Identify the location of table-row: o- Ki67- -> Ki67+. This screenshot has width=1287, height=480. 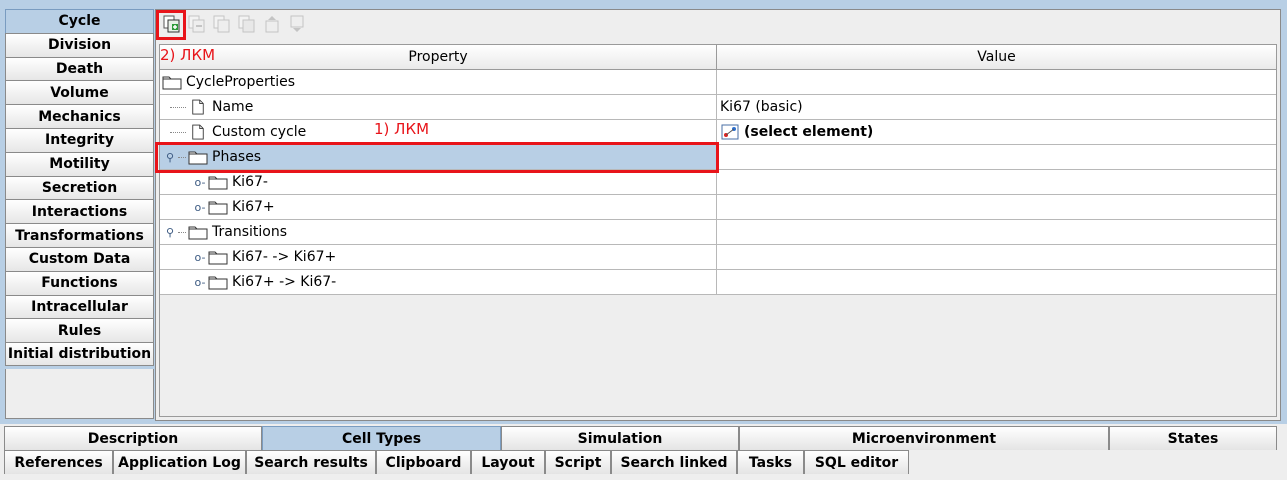
(718, 257).